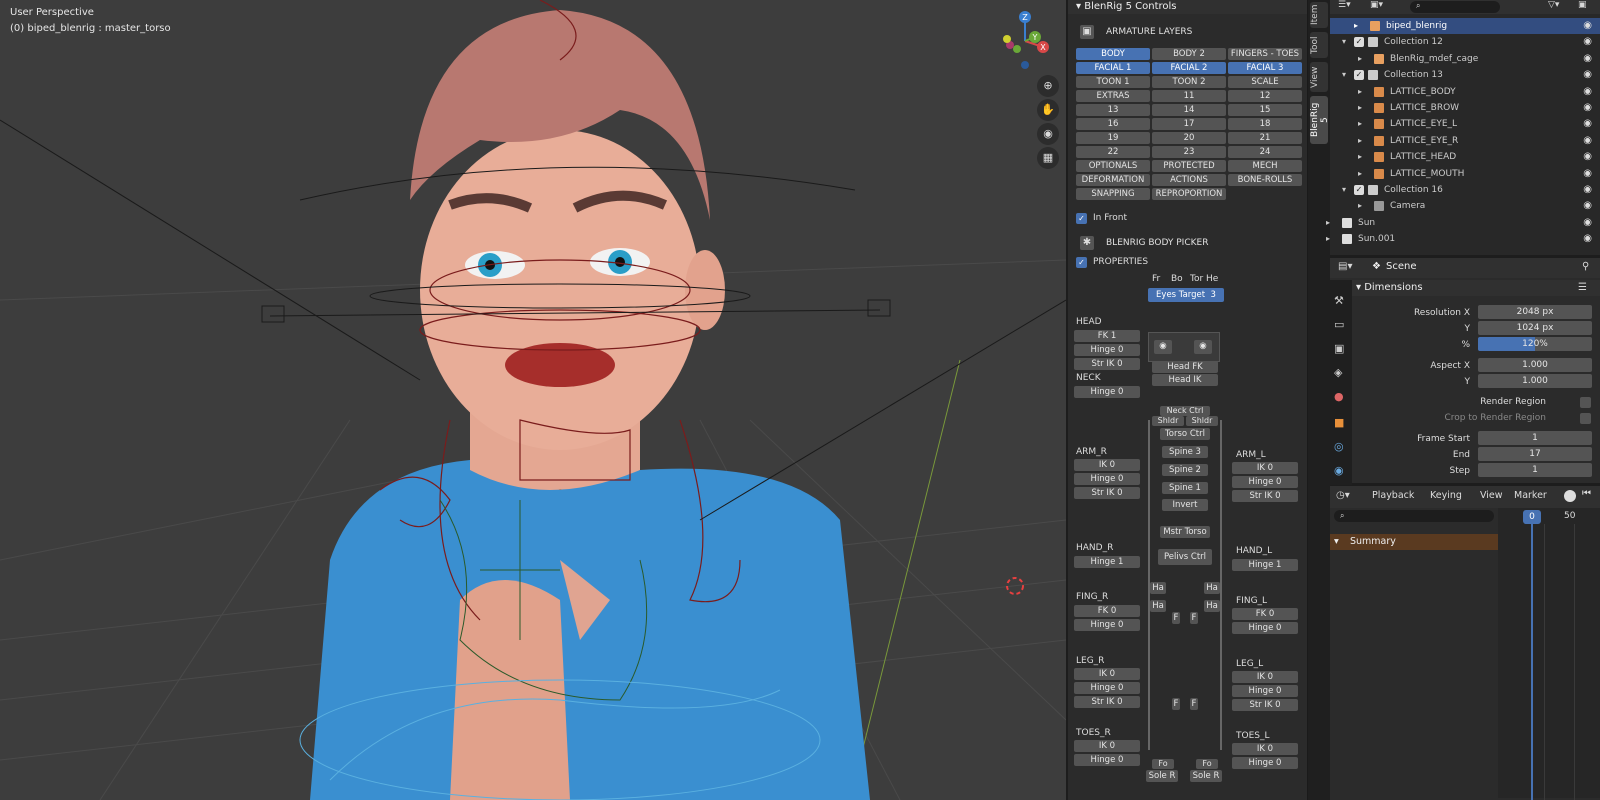 Image resolution: width=1600 pixels, height=800 pixels. Describe the element at coordinates (1186, 295) in the screenshot. I see `eyes-target-button: Eyes Target 3` at that location.